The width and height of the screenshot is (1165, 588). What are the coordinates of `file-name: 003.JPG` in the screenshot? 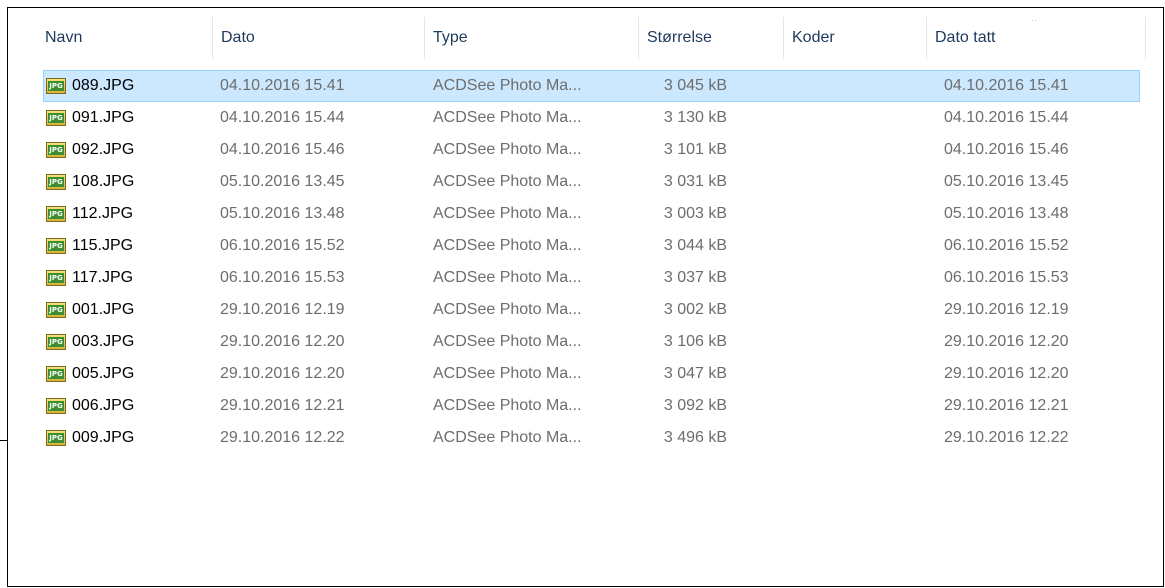 It's located at (103, 341).